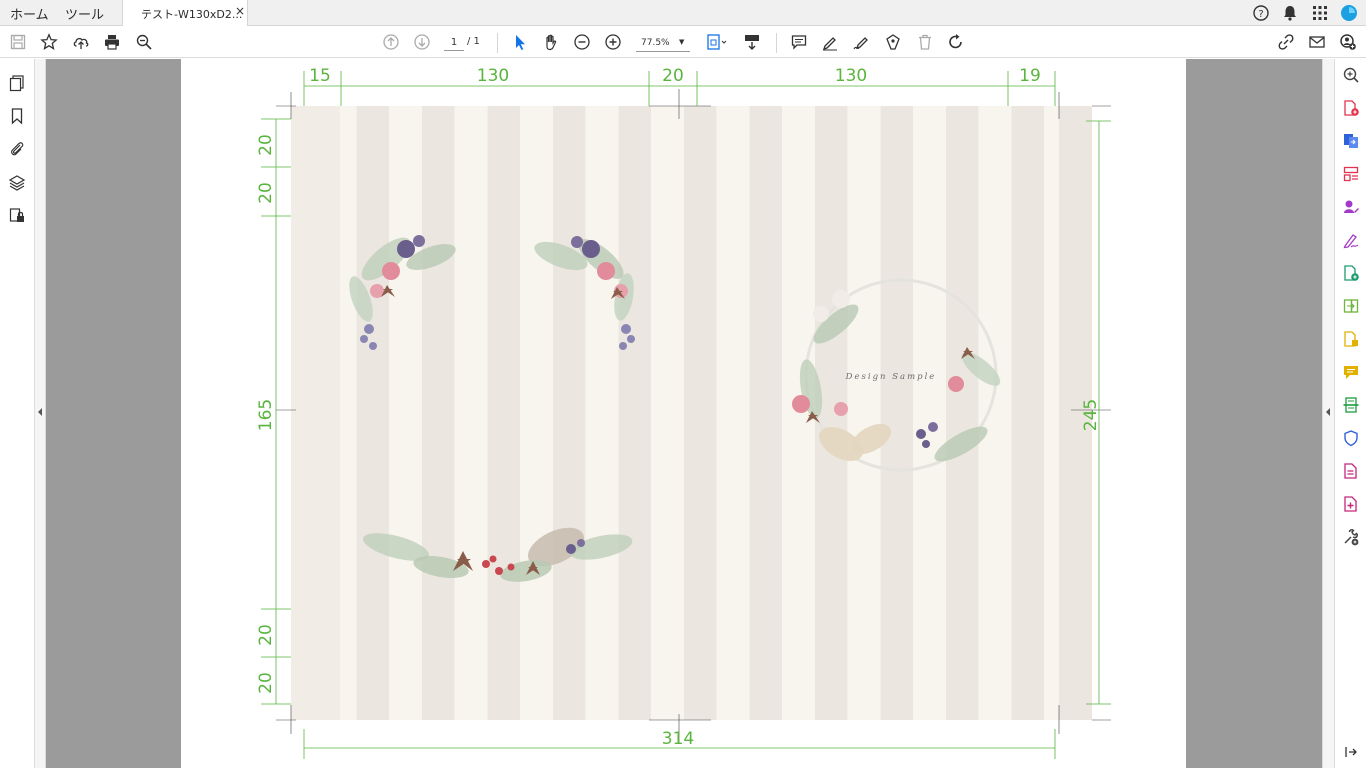 The height and width of the screenshot is (772, 1366). What do you see at coordinates (17, 413) in the screenshot?
I see `left-navigation-panel` at bounding box center [17, 413].